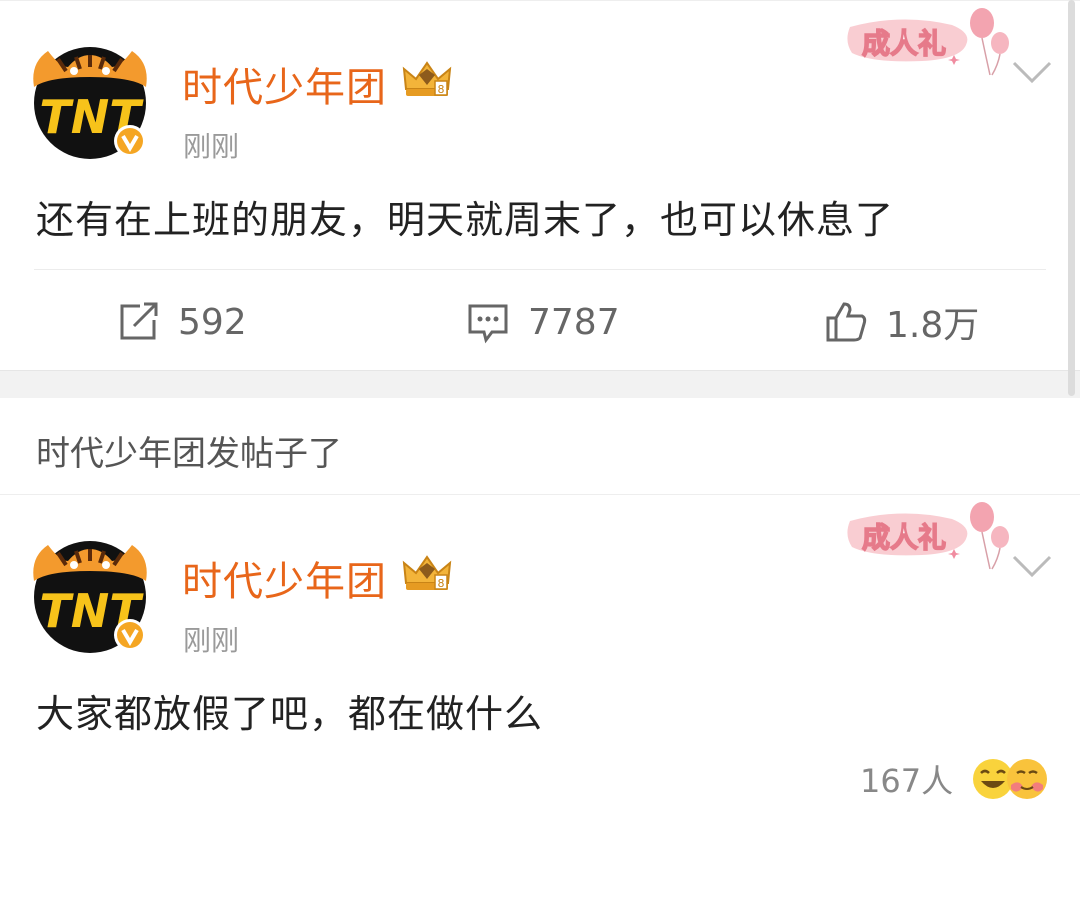 The image size is (1080, 917). I want to click on comment-icon, so click(488, 324).